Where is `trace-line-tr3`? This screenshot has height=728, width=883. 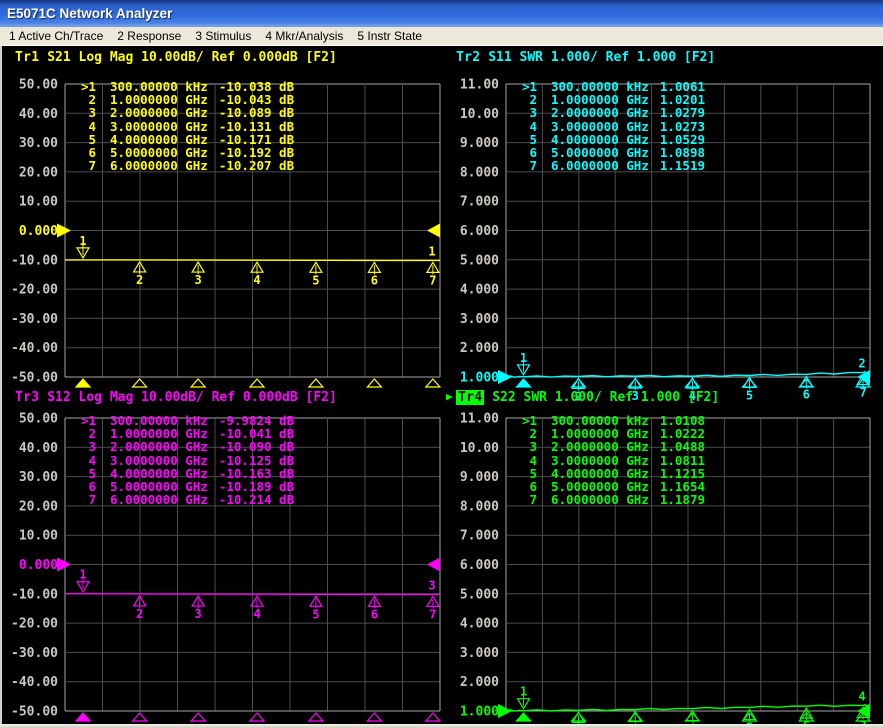 trace-line-tr3 is located at coordinates (252, 594).